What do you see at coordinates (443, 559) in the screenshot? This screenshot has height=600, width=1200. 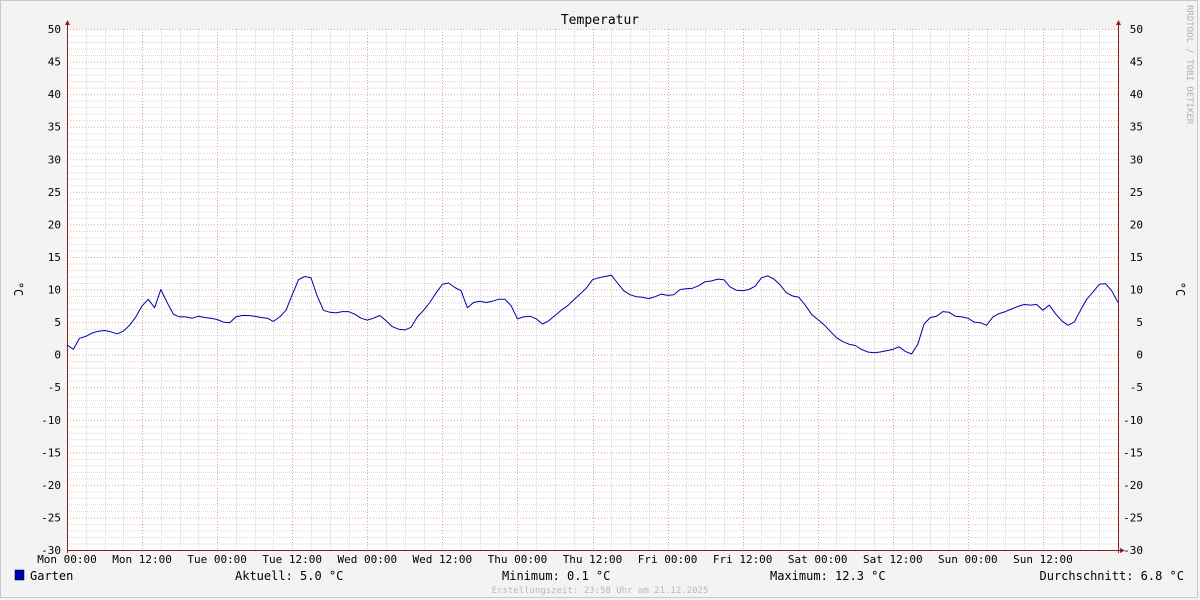 I see `x-tick-label: Wed 12:00` at bounding box center [443, 559].